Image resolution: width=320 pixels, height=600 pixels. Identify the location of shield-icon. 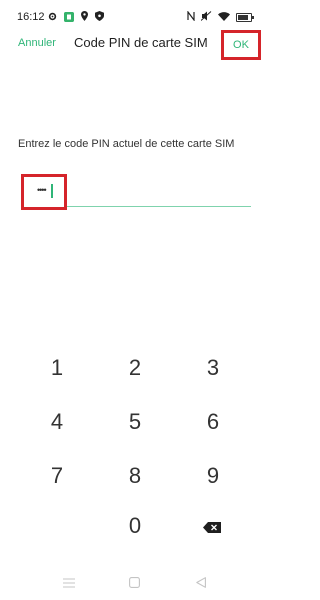
(99, 17).